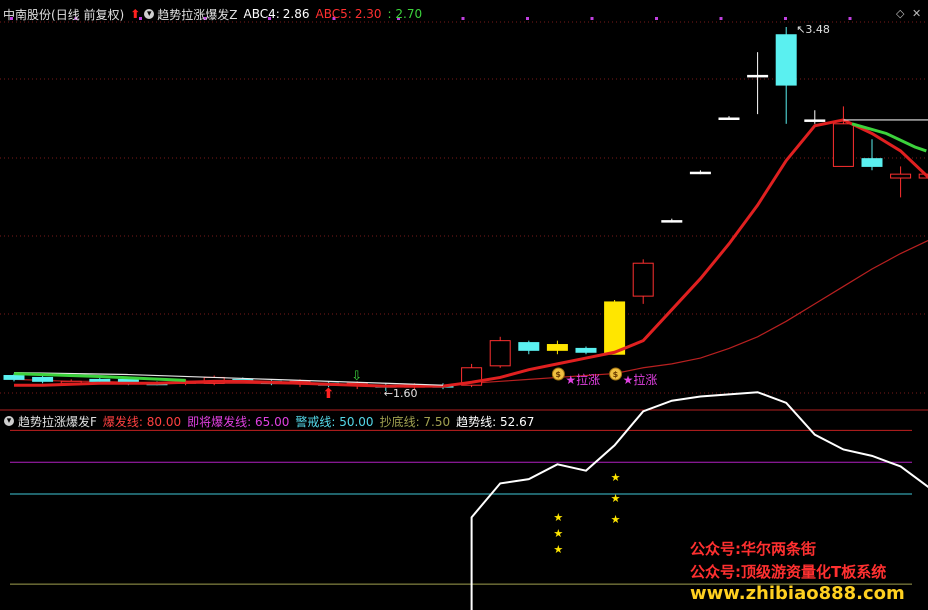  Describe the element at coordinates (27, 14) in the screenshot. I see `stock-name: 中南股份` at that location.